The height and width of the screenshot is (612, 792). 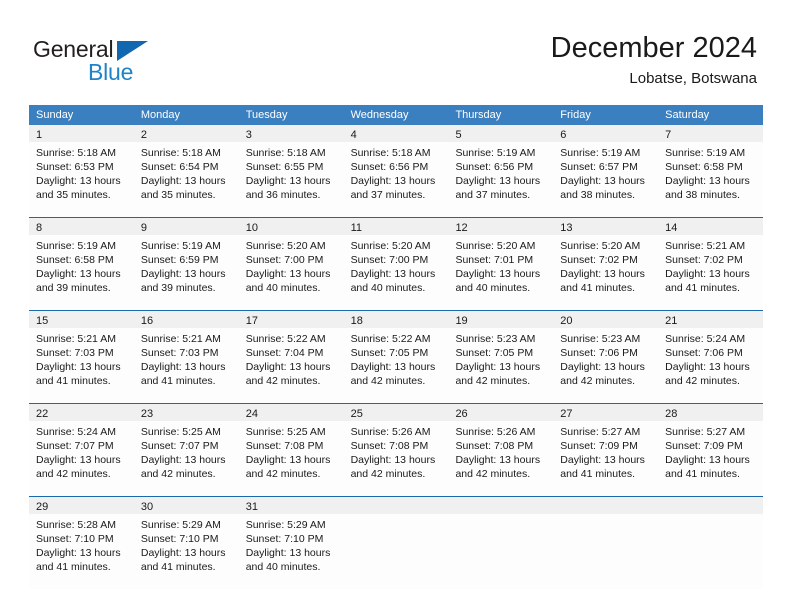 What do you see at coordinates (42, 321) in the screenshot?
I see `day-number: 15` at bounding box center [42, 321].